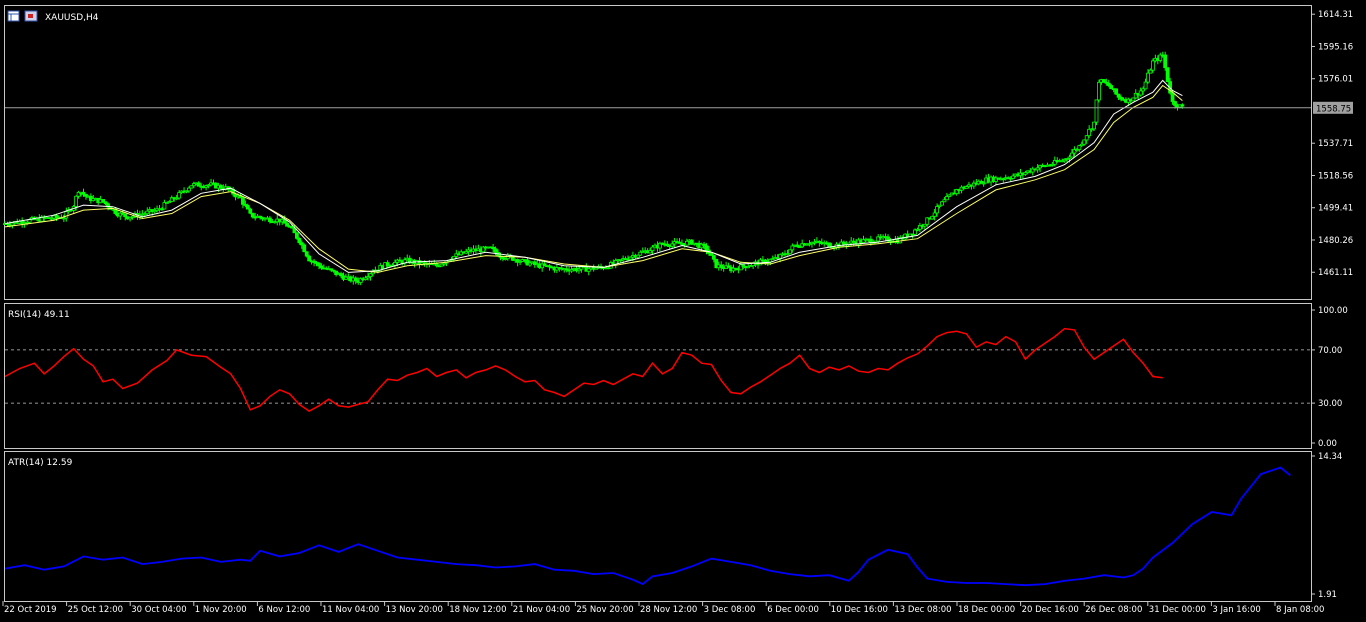 Image resolution: width=1366 pixels, height=622 pixels. Describe the element at coordinates (793, 610) in the screenshot. I see `time-tick-label: 6 Dec 00:00` at that location.